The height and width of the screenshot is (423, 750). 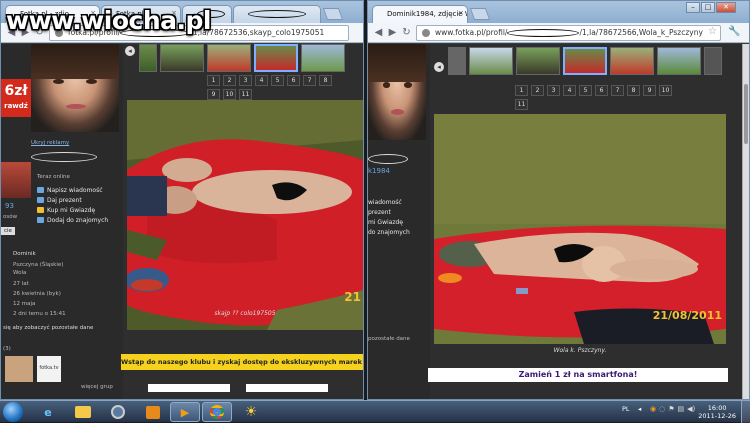 I want to click on menu-give-gift: Daj prezent, so click(x=72, y=200).